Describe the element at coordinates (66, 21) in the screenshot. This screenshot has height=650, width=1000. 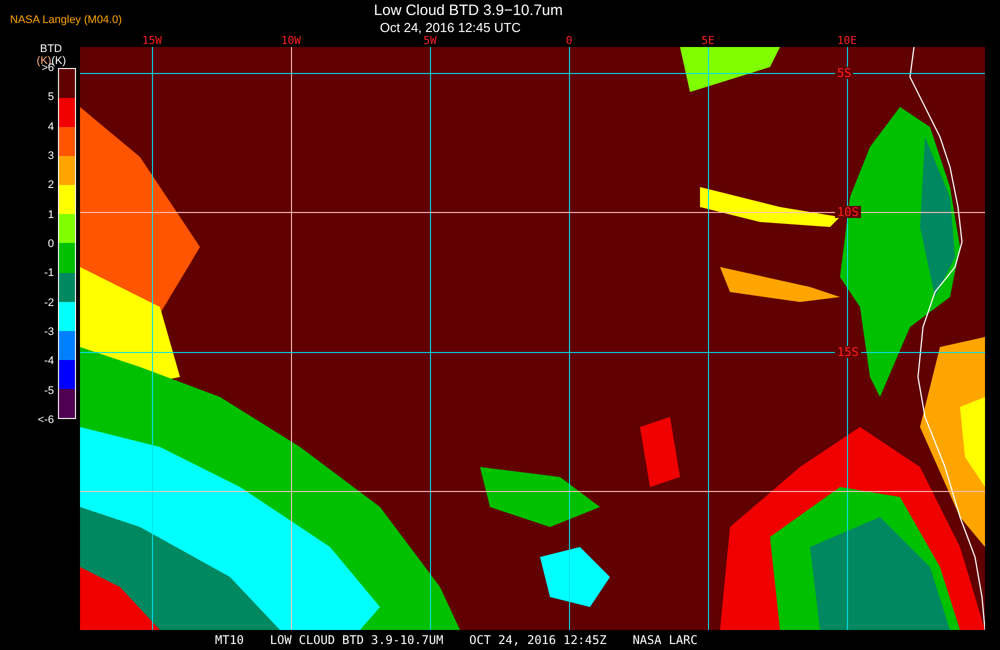
I see `source-label: NASA Langley (M04.0)` at that location.